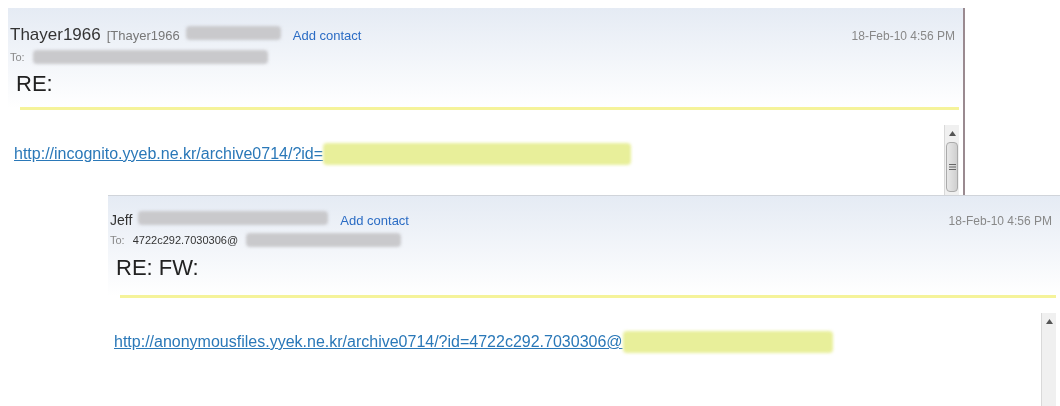 The width and height of the screenshot is (1060, 406). I want to click on recipient-address: 4722c292.7030306@, so click(185, 240).